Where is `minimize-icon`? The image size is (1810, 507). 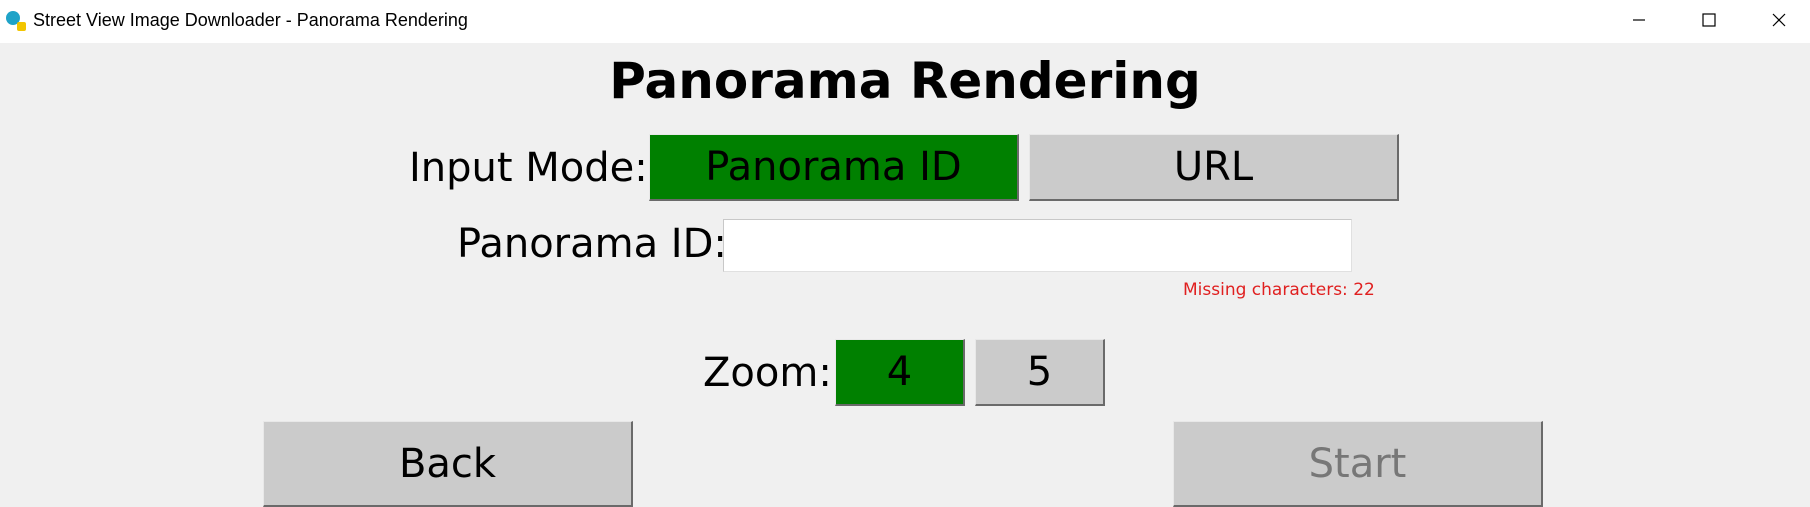
minimize-icon is located at coordinates (1639, 22).